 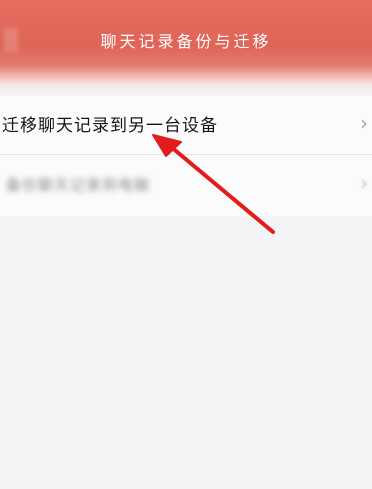 What do you see at coordinates (78, 185) in the screenshot?
I see `list-item-label: 备份聊天记录到电脑` at bounding box center [78, 185].